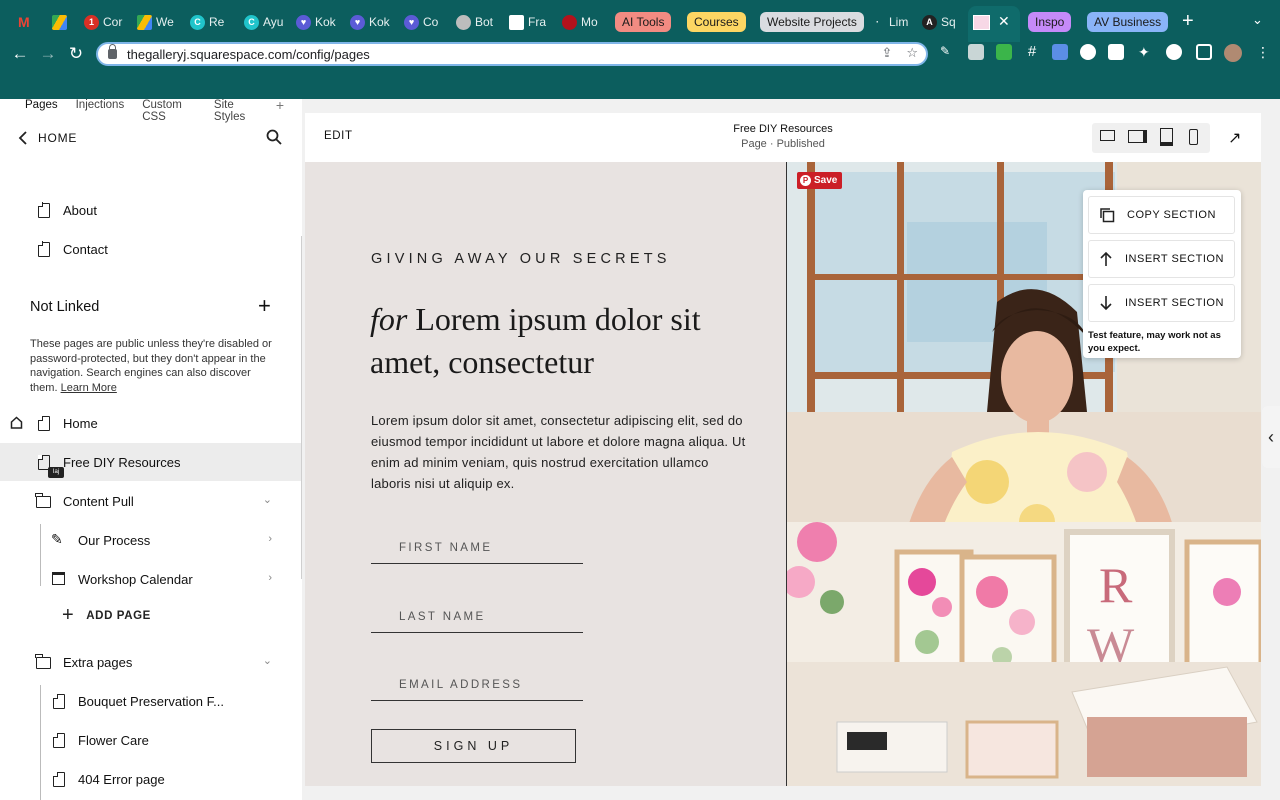 This screenshot has height=800, width=1280. I want to click on pinterest-save-button: P Save, so click(820, 180).